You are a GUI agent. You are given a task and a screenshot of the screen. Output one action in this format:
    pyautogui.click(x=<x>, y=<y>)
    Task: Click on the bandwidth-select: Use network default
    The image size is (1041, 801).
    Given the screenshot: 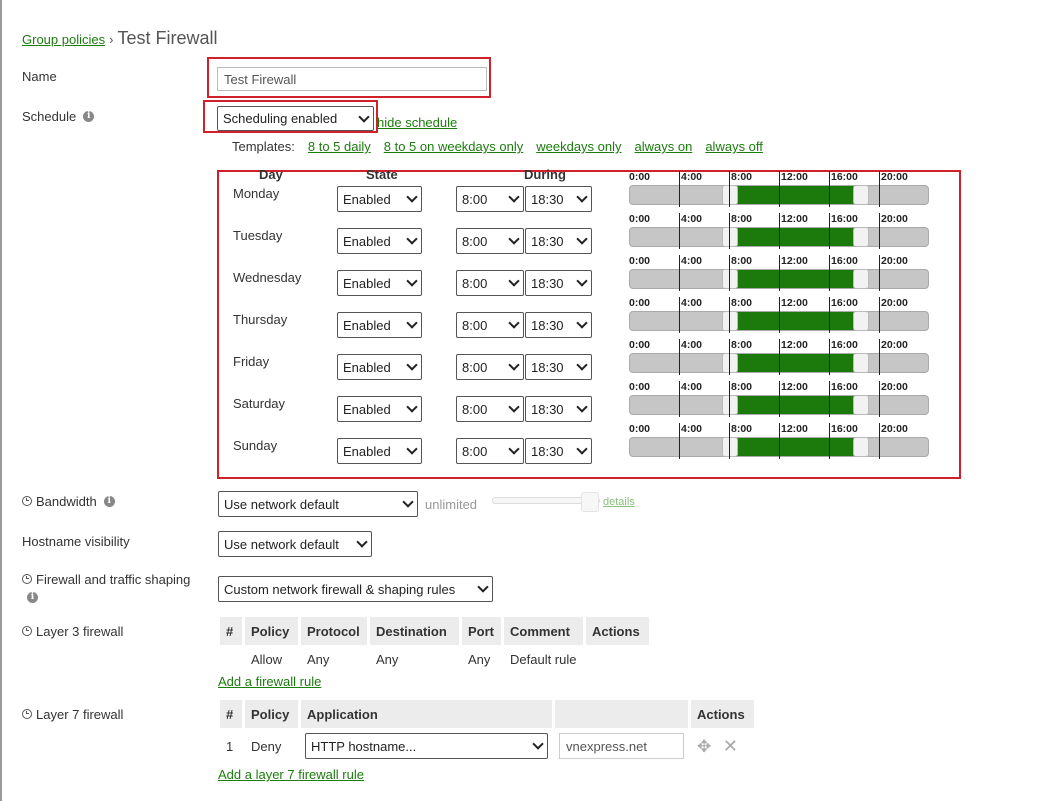 What is the action you would take?
    pyautogui.click(x=318, y=504)
    